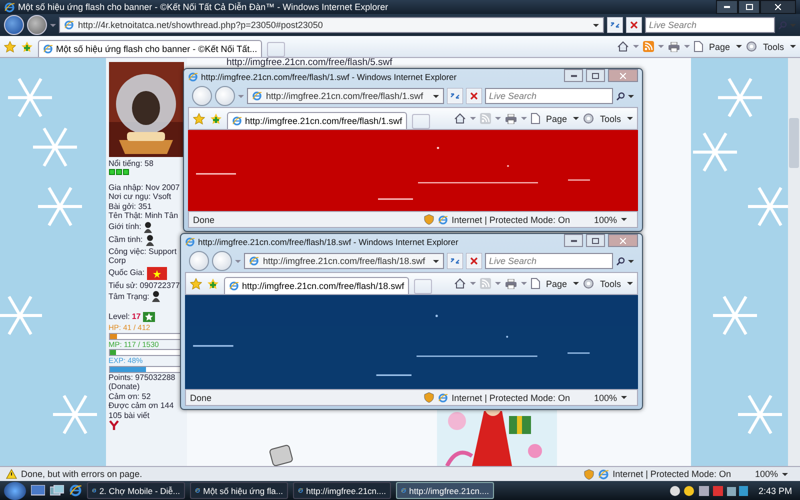 This screenshot has height=500, width=800. I want to click on level-label: Level:, so click(119, 317).